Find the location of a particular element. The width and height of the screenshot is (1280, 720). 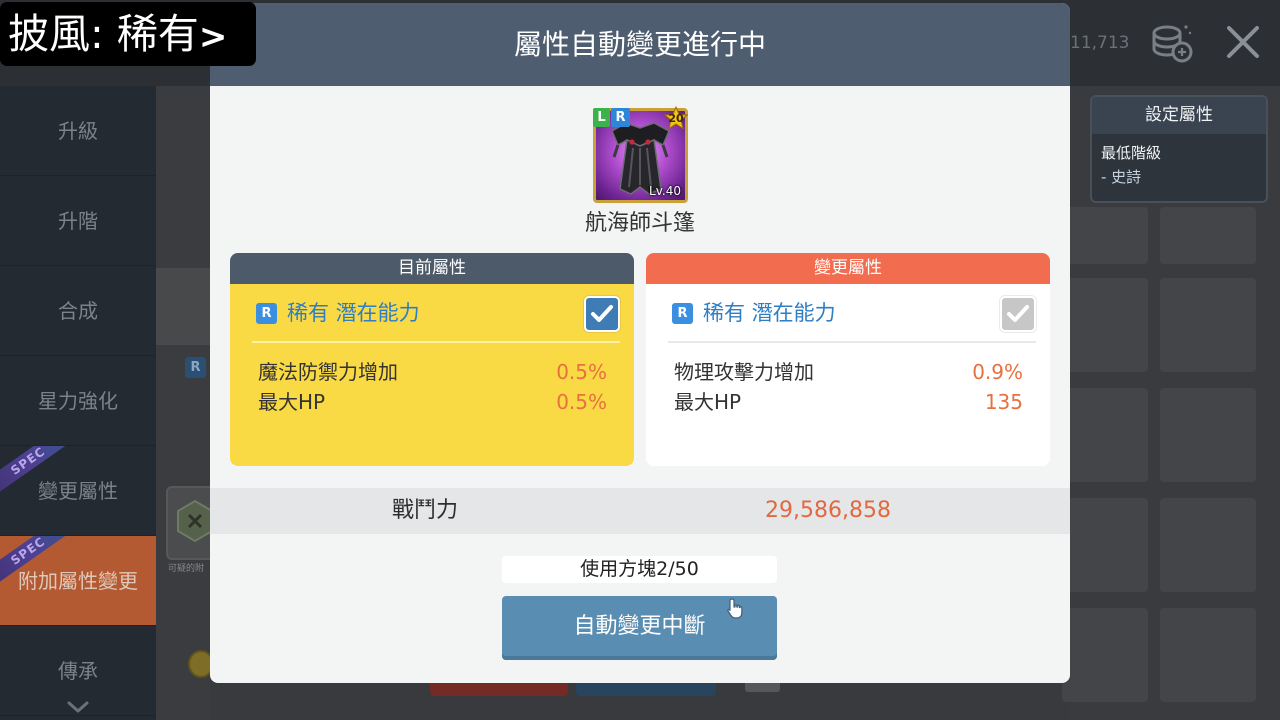

caption-arrow: > is located at coordinates (213, 37).